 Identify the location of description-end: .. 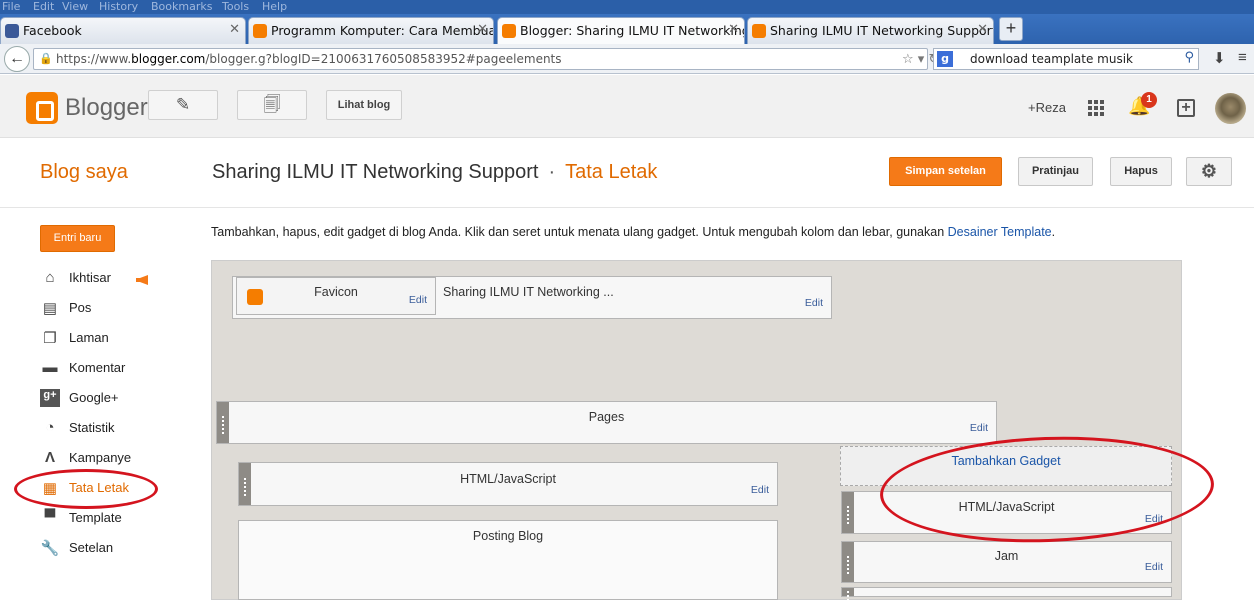
(1053, 232).